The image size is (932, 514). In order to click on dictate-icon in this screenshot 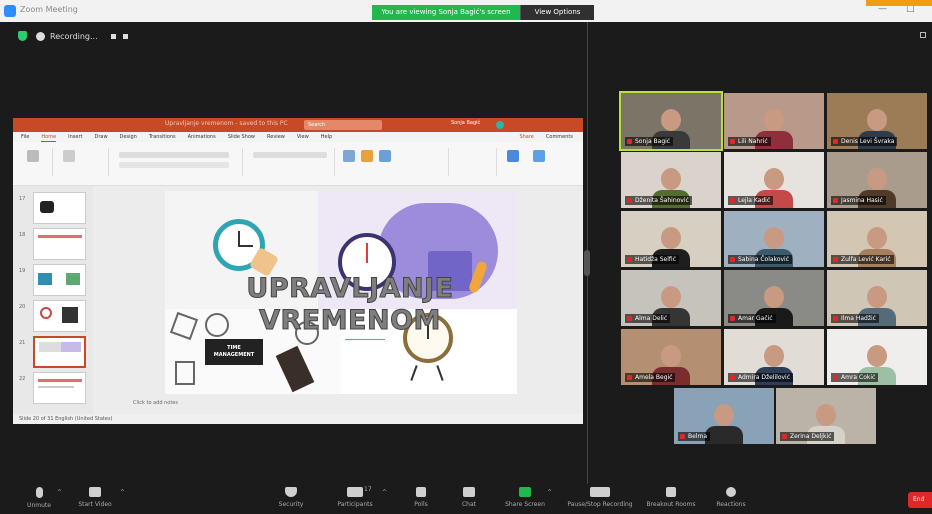, I will do `click(513, 156)`.